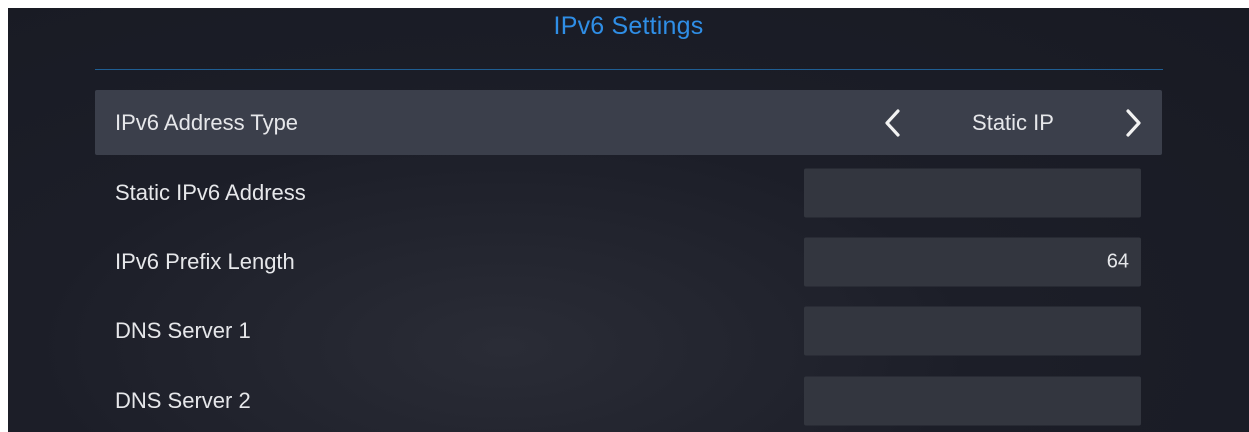  Describe the element at coordinates (205, 261) in the screenshot. I see `ipv6-prefix-length-label: IPv6 Prefix Length` at that location.